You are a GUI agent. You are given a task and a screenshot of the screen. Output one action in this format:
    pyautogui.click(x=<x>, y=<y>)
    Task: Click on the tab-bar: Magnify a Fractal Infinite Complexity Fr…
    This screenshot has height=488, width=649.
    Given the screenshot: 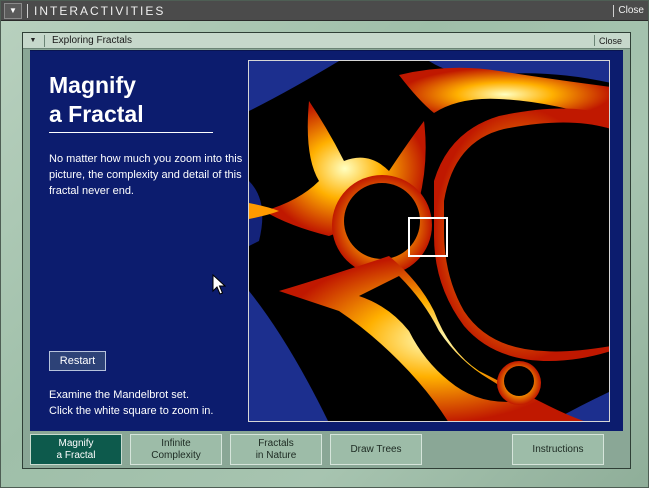 What is the action you would take?
    pyautogui.click(x=326, y=451)
    